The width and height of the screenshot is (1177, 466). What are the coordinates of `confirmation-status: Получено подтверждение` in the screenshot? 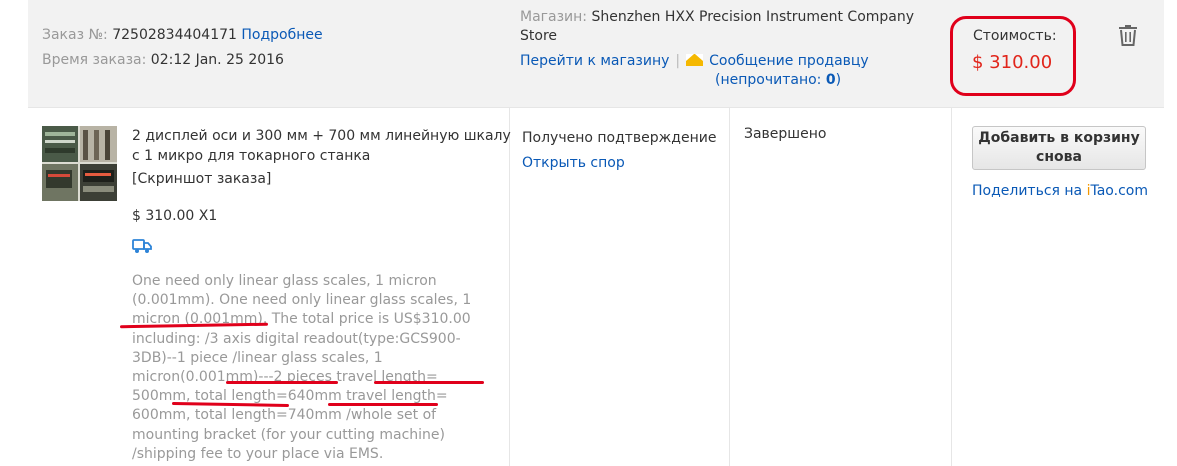 It's located at (619, 138).